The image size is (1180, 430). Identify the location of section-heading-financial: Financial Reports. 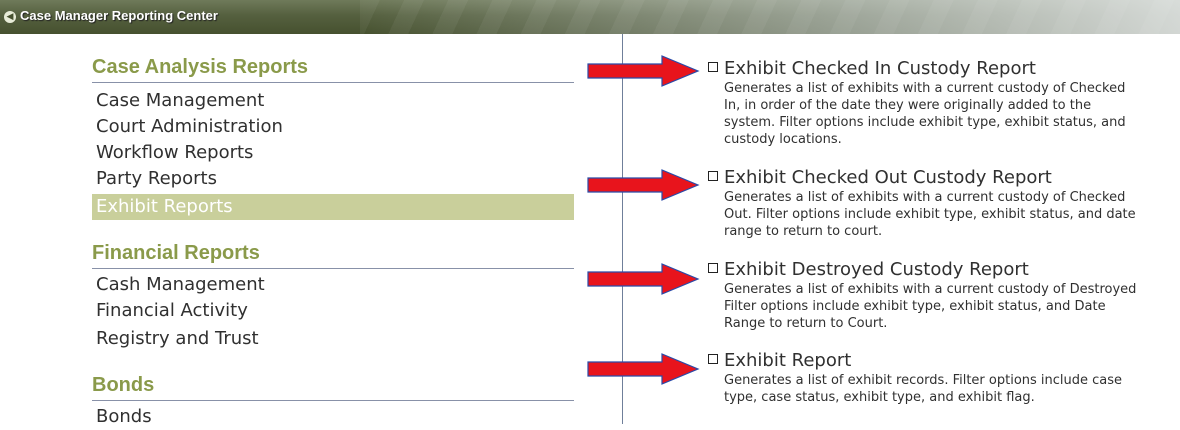
(333, 255).